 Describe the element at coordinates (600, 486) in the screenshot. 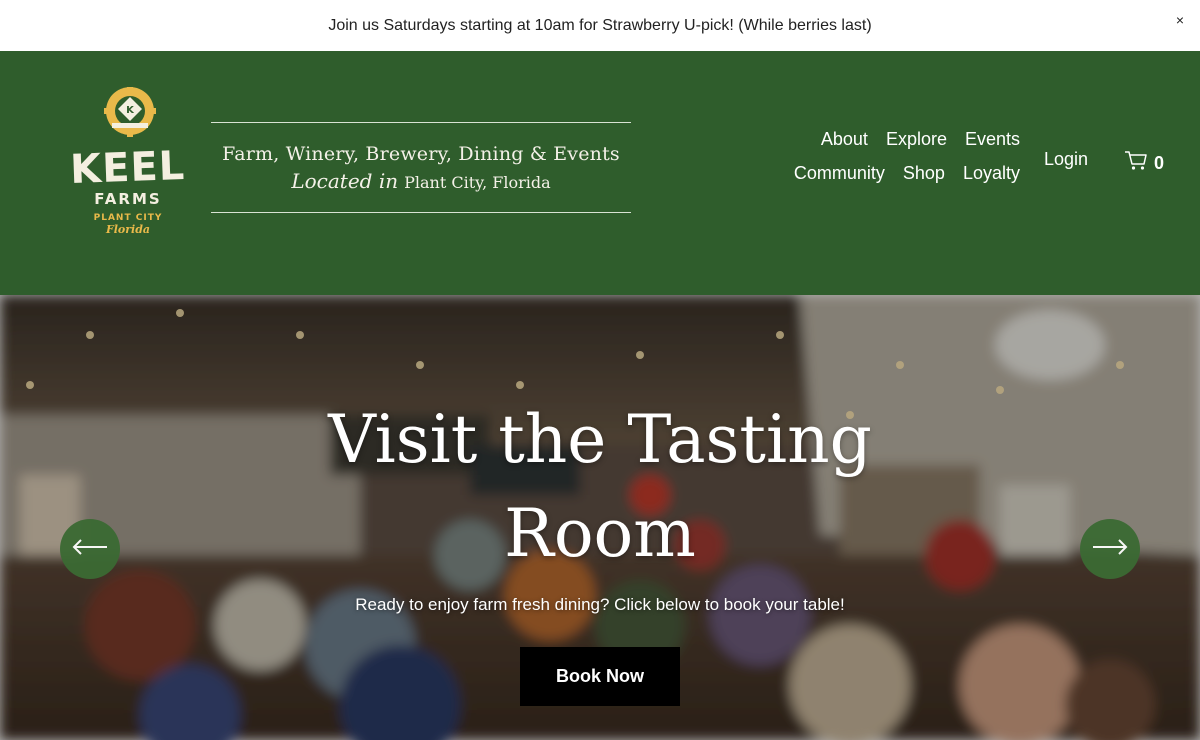

I see `hero-title: Visit the Tasting Room` at that location.